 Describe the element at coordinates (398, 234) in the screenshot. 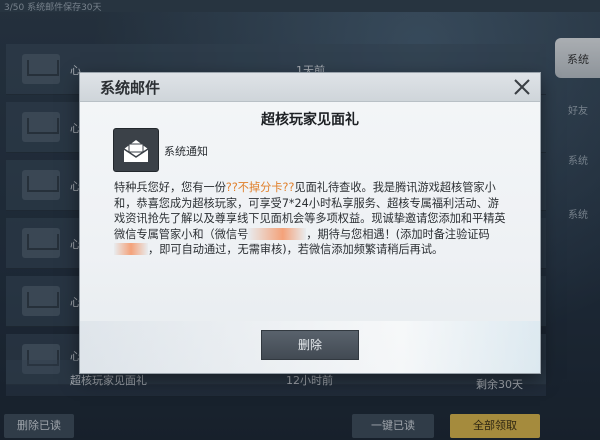

I see `body-text-part: ，期待与您相遇！(添加时备注验证码` at that location.